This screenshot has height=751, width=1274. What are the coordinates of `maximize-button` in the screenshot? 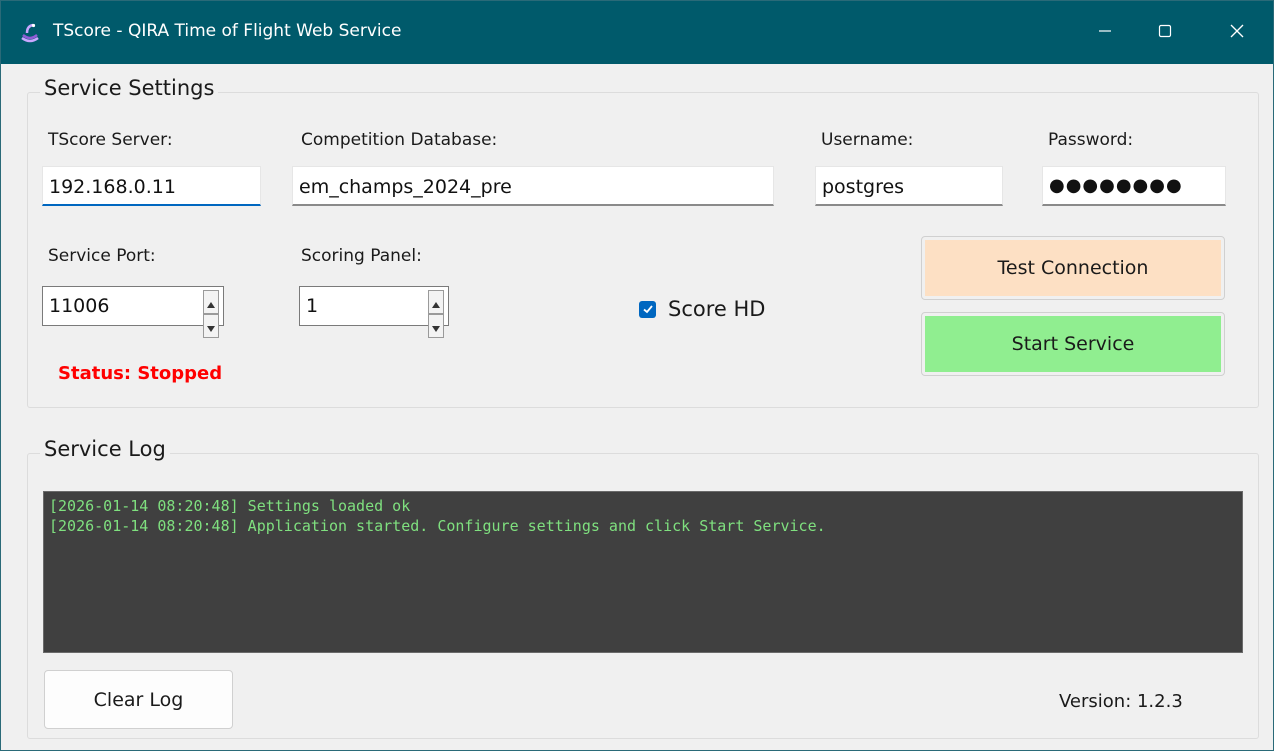 It's located at (1165, 32).